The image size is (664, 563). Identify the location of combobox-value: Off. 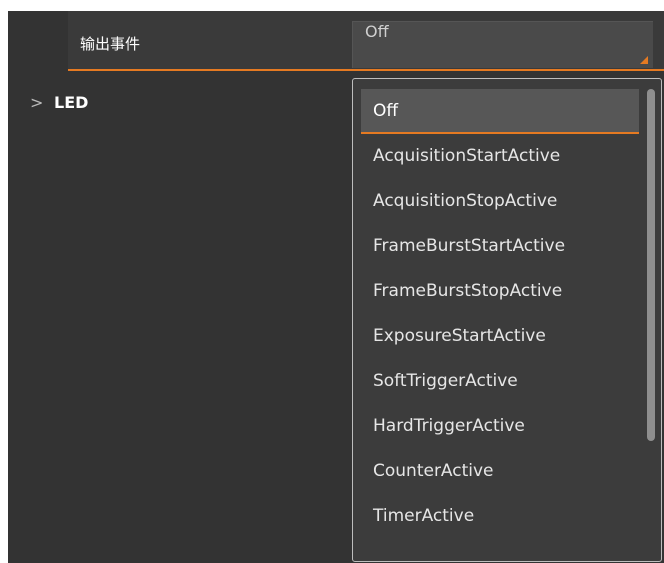
(377, 31).